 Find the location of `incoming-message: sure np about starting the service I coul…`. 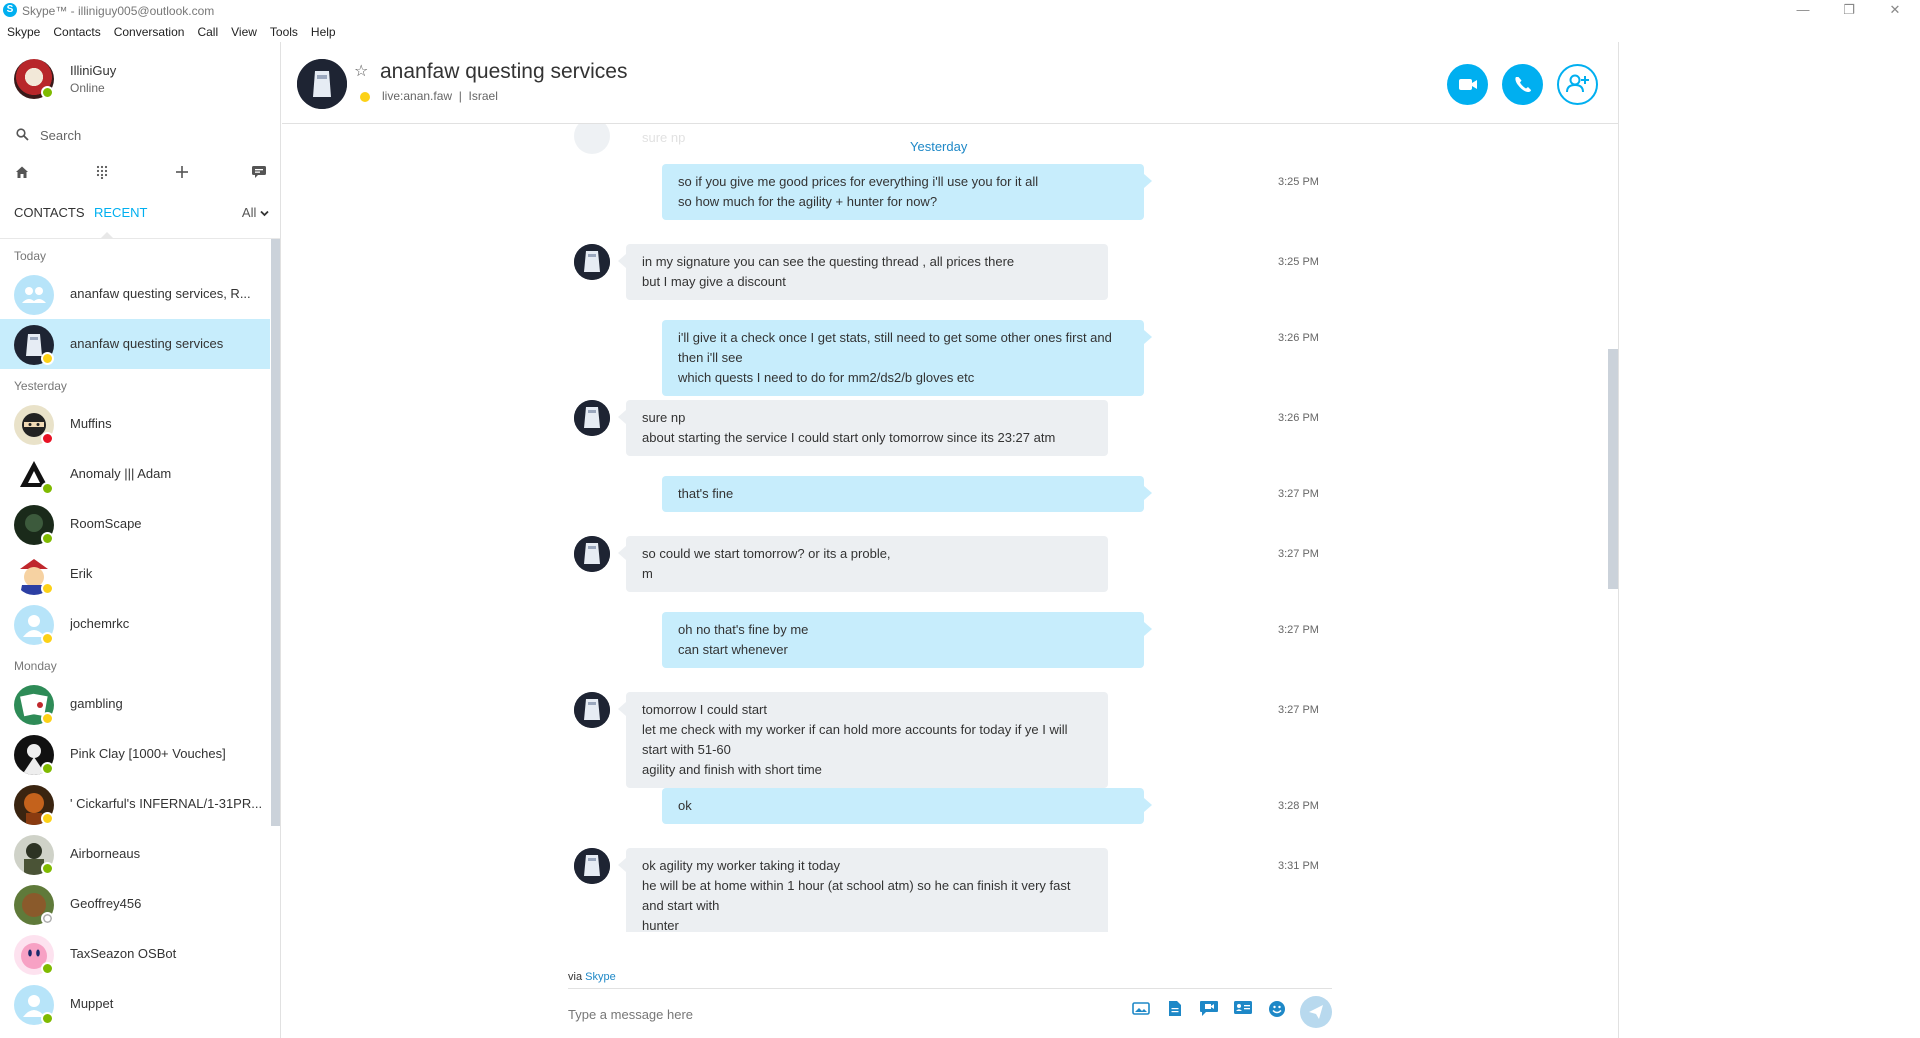

incoming-message: sure np about starting the service I coul… is located at coordinates (863, 428).